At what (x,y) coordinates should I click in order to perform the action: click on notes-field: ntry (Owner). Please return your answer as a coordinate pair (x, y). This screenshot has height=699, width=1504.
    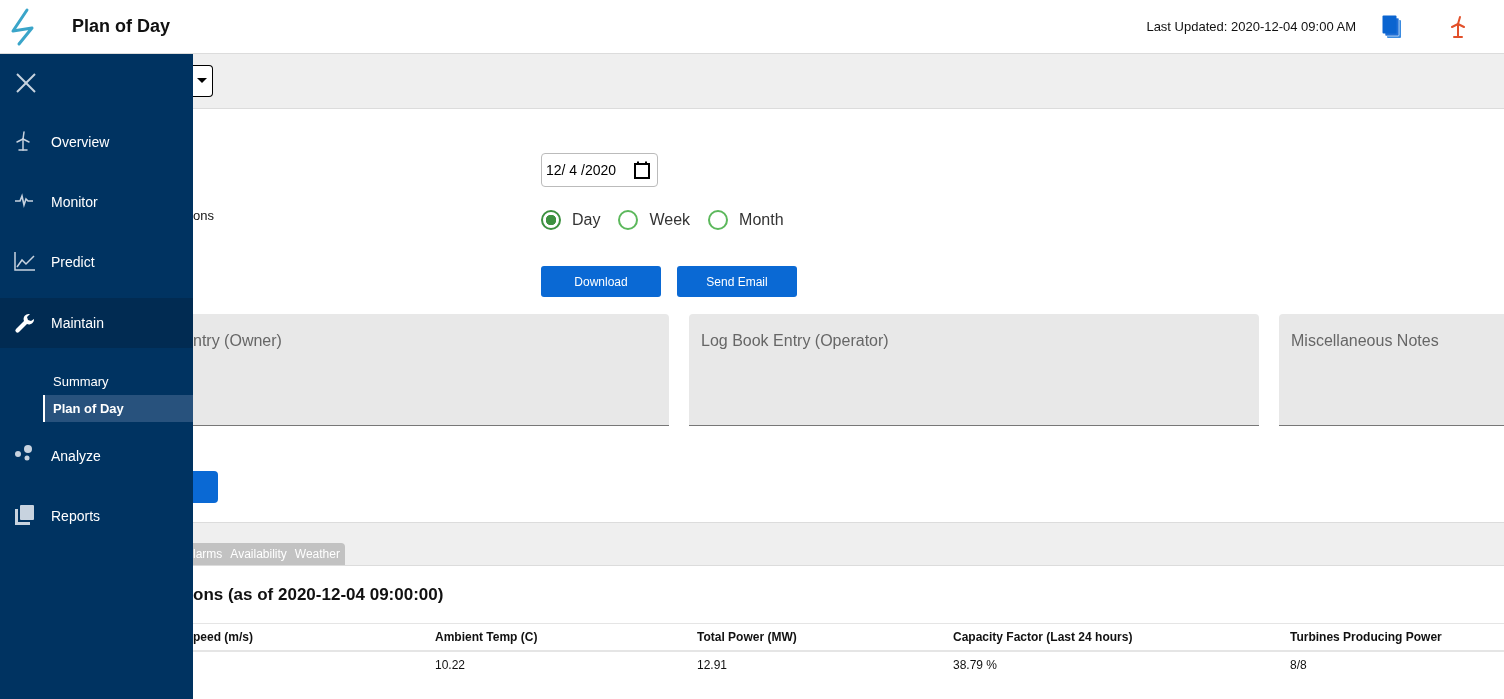
    Looking at the image, I should click on (431, 370).